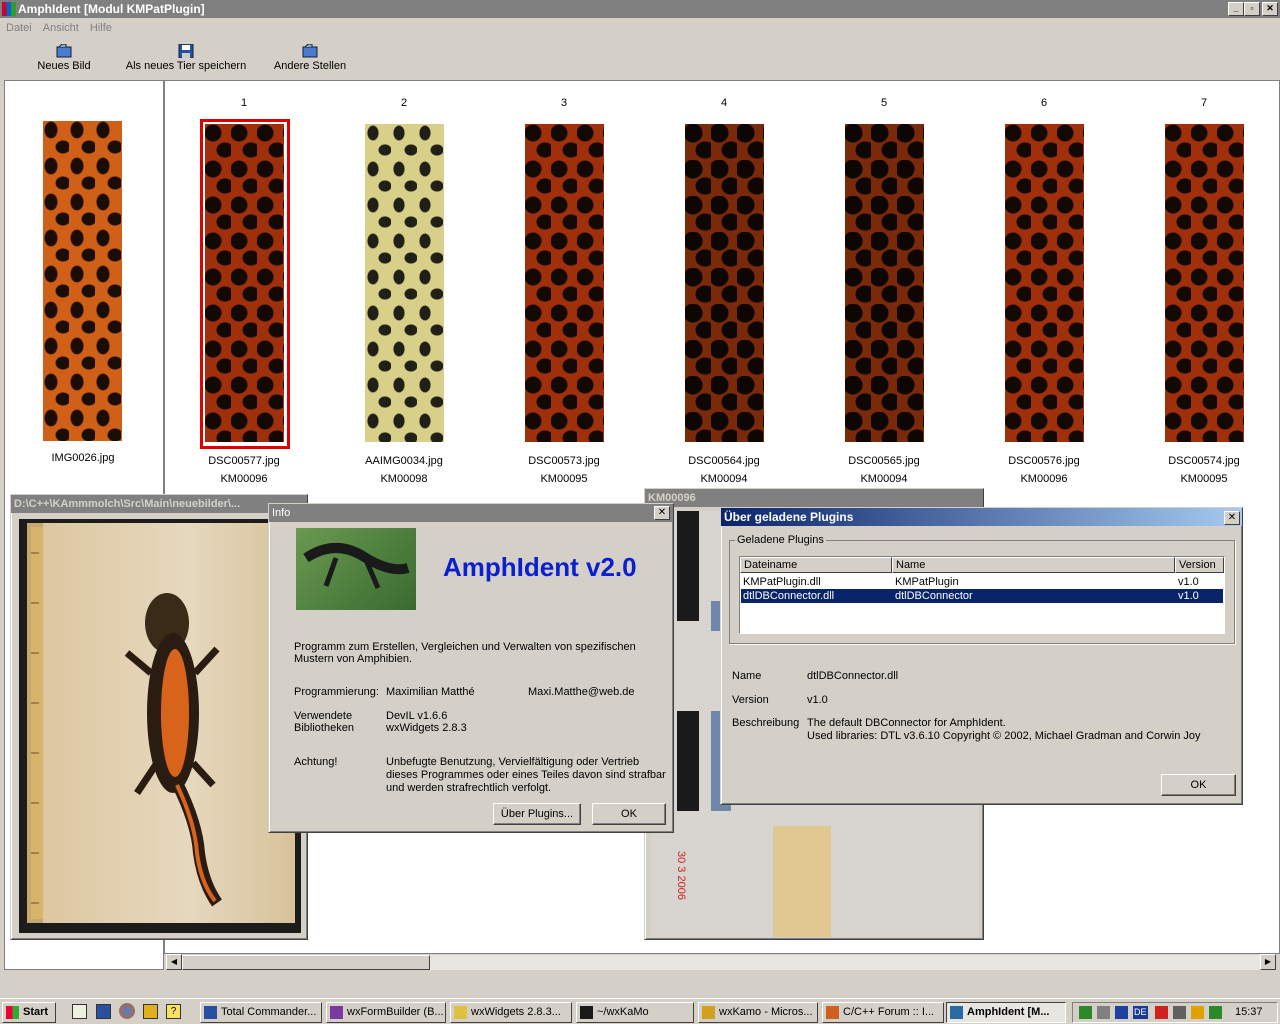 The height and width of the screenshot is (1024, 1280). What do you see at coordinates (1140, 1012) in the screenshot?
I see `language-indicator: DE` at bounding box center [1140, 1012].